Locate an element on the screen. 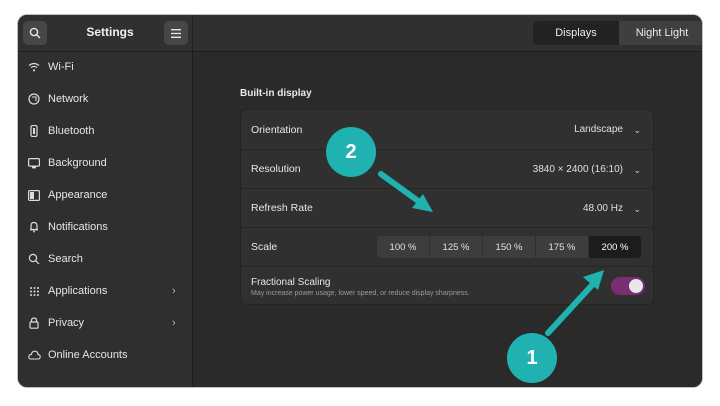  fractional-scaling-toggle is located at coordinates (628, 286).